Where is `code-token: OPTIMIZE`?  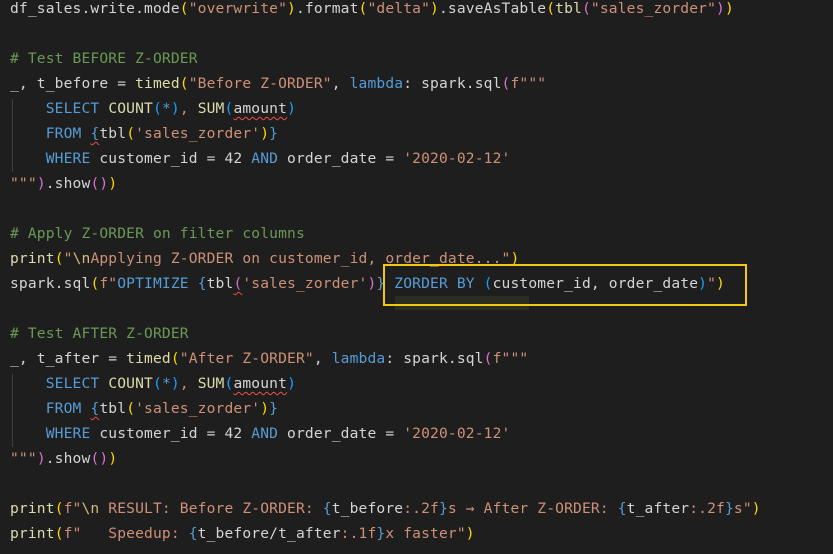
code-token: OPTIMIZE is located at coordinates (157, 283).